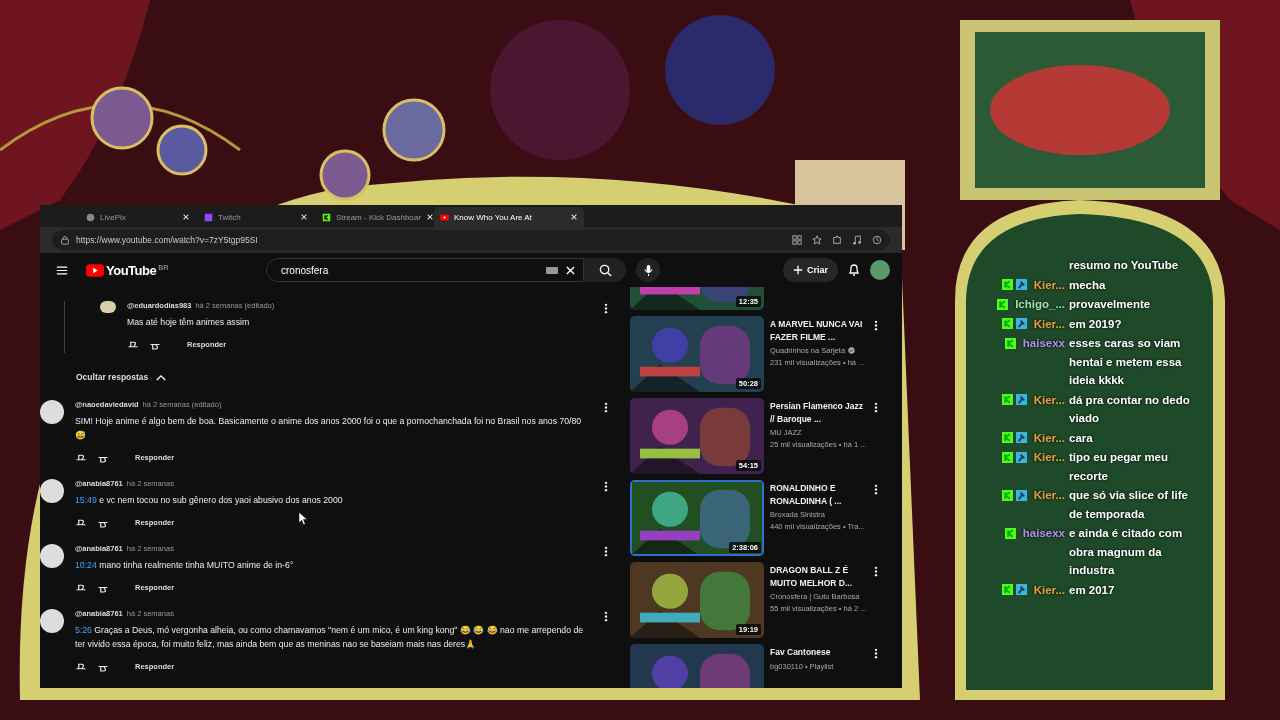 This screenshot has height=720, width=1280. I want to click on history-icon, so click(877, 240).